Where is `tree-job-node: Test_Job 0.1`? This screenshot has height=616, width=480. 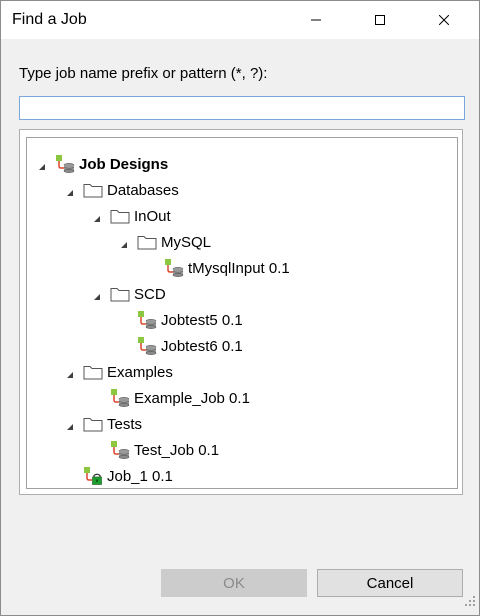 tree-job-node: Test_Job 0.1 is located at coordinates (164, 450).